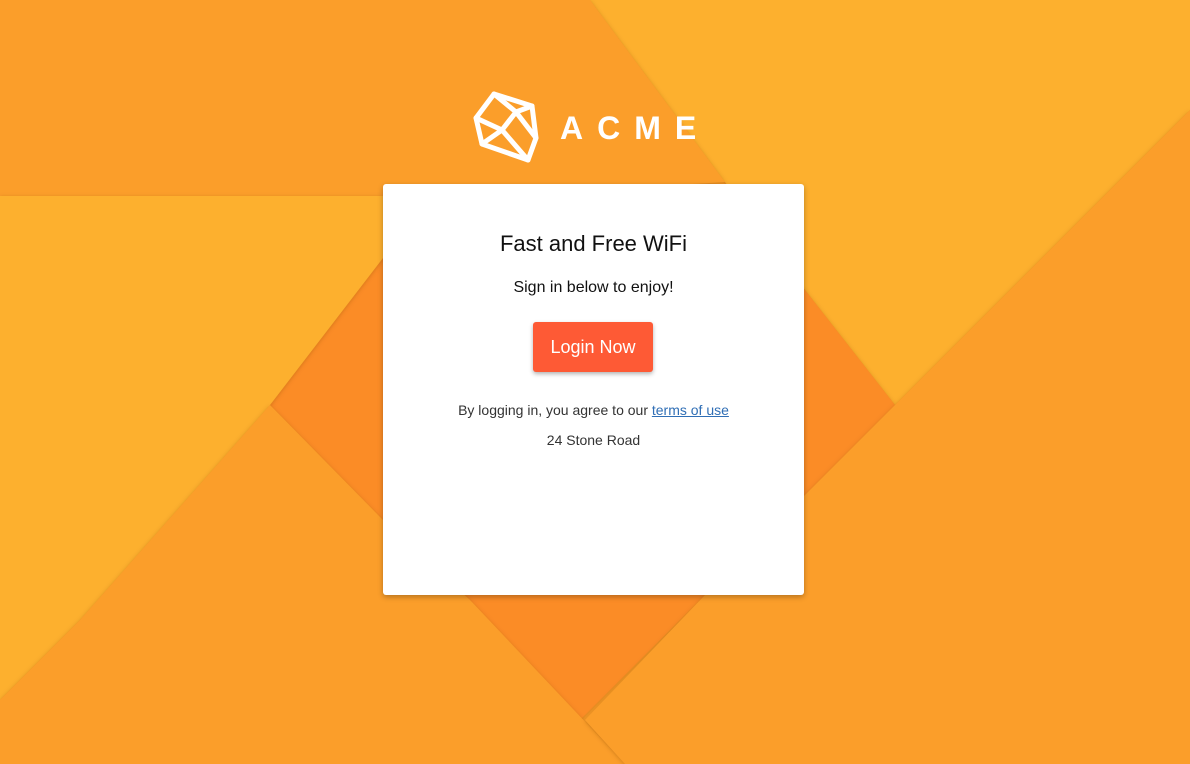 This screenshot has height=764, width=1190. Describe the element at coordinates (593, 347) in the screenshot. I see `login-now-button: Login Now` at that location.